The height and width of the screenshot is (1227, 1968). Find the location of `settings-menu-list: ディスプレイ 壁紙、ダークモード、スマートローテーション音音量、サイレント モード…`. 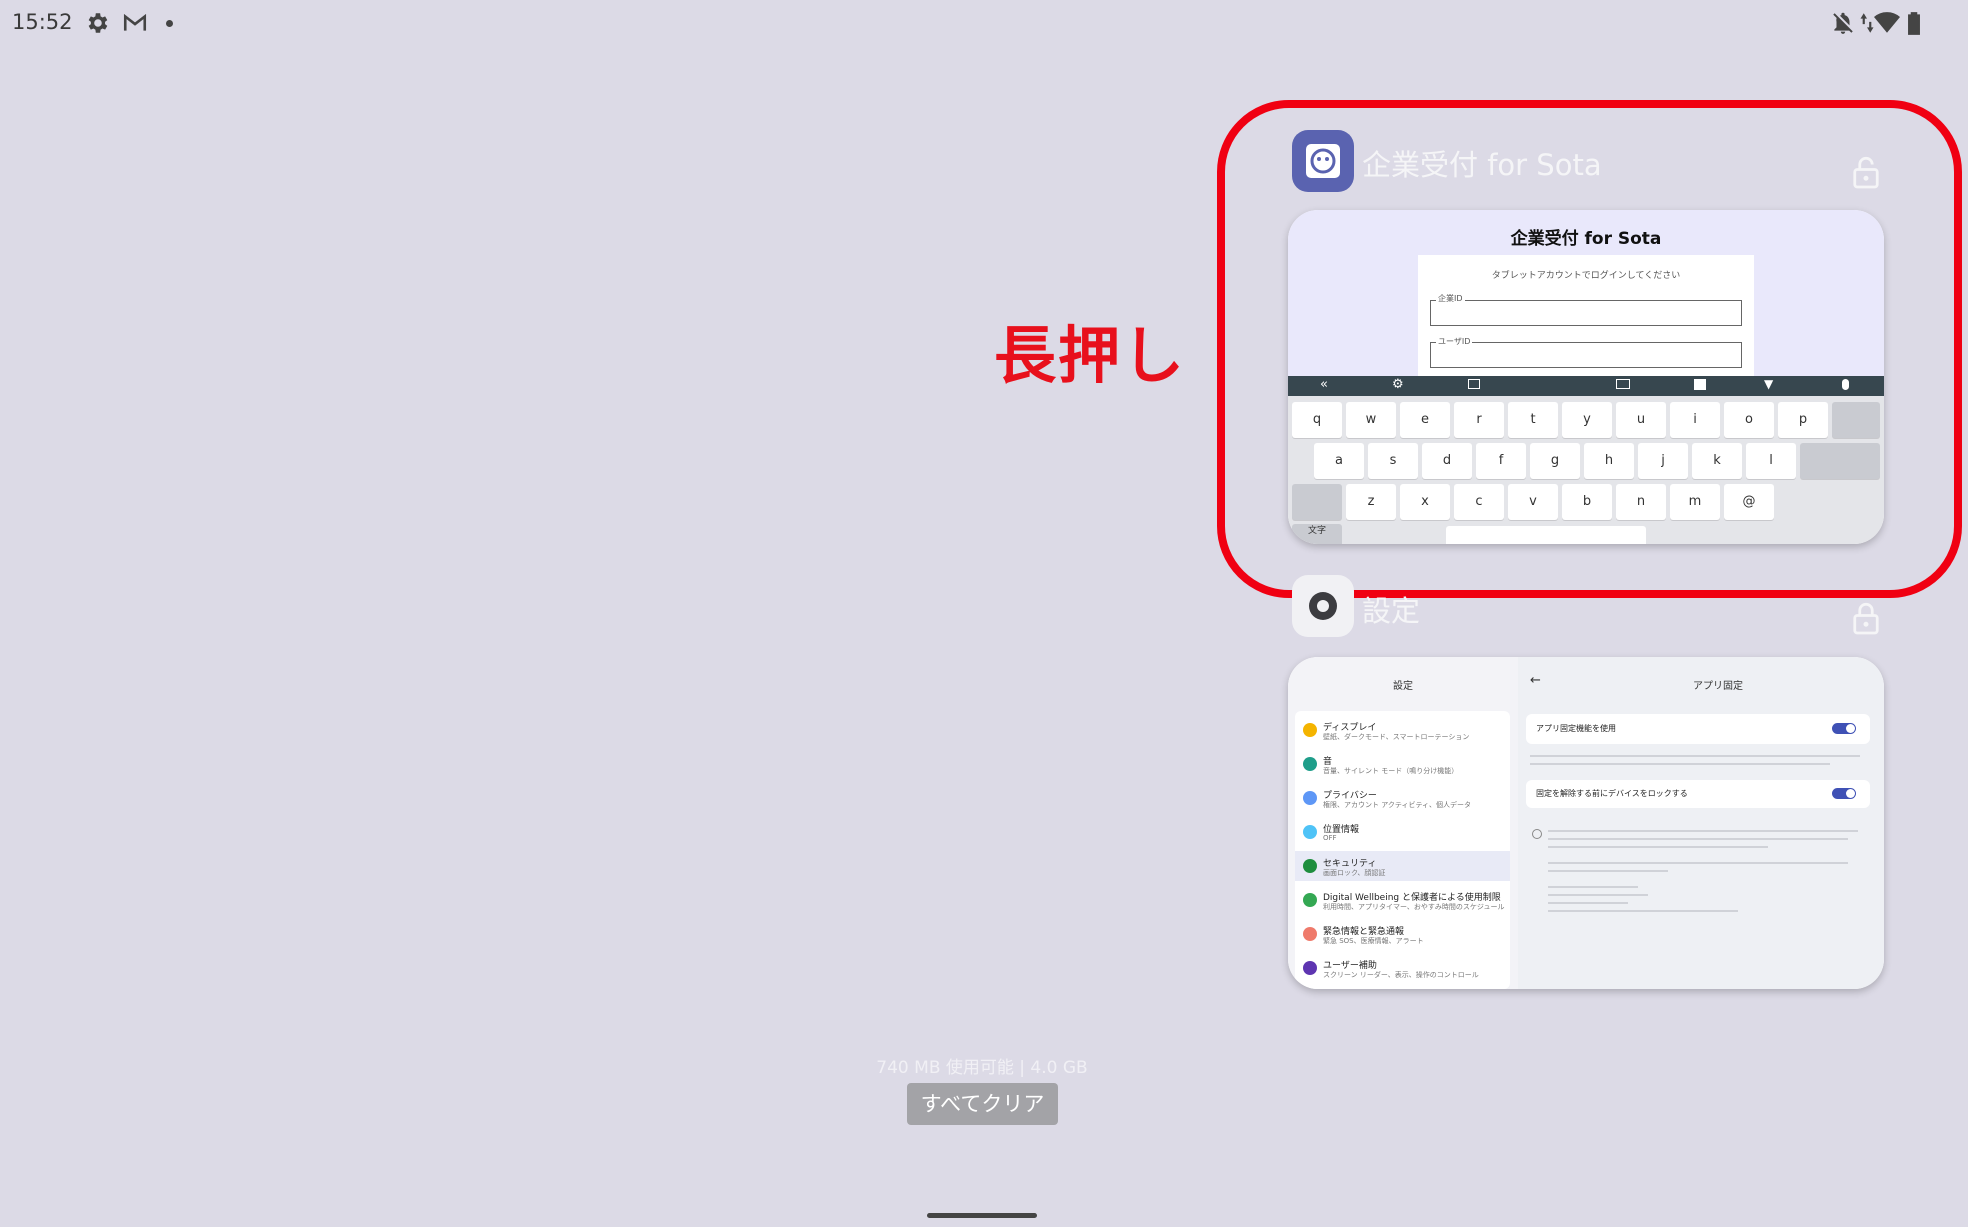

settings-menu-list: ディスプレイ 壁紙、ダークモード、スマートローテーション音音量、サイレント モード… is located at coordinates (1402, 850).